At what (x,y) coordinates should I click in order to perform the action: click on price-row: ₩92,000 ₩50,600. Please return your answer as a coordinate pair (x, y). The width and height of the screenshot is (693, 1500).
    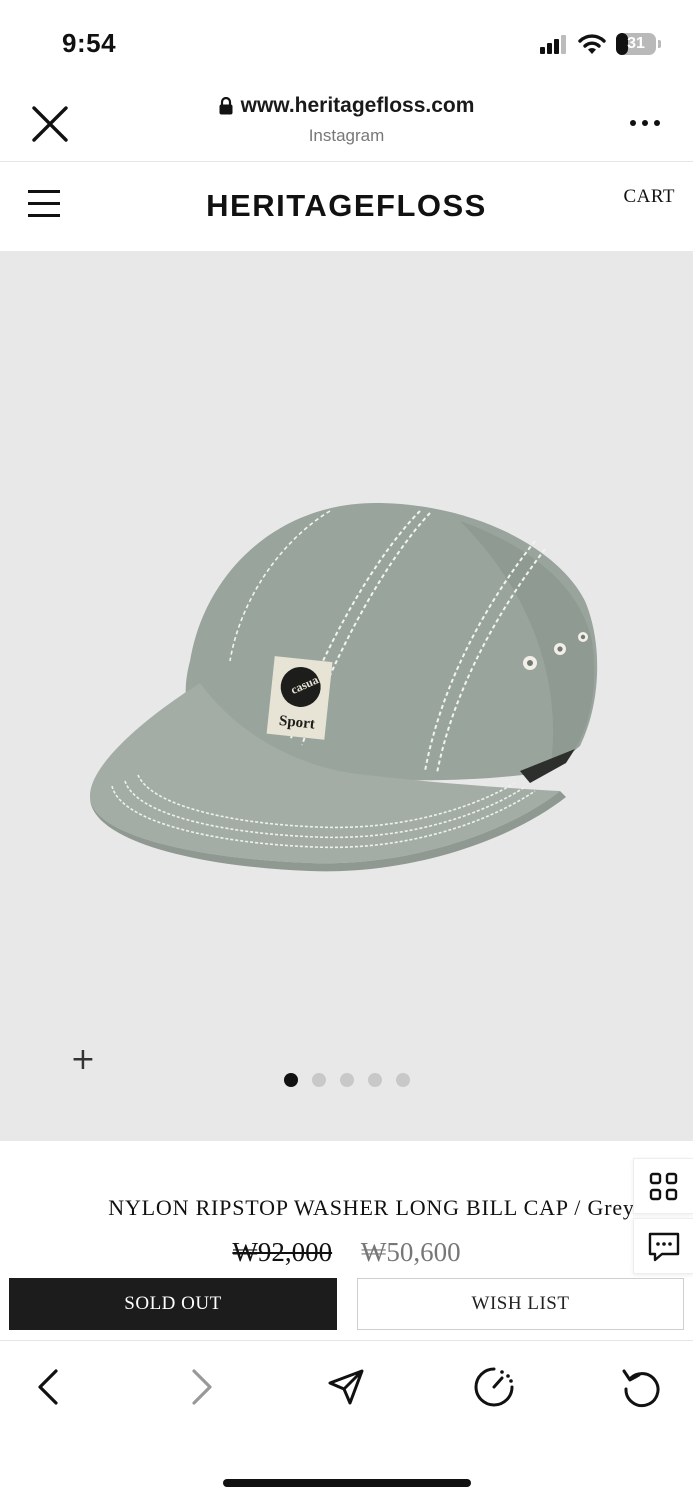
    Looking at the image, I should click on (346, 1252).